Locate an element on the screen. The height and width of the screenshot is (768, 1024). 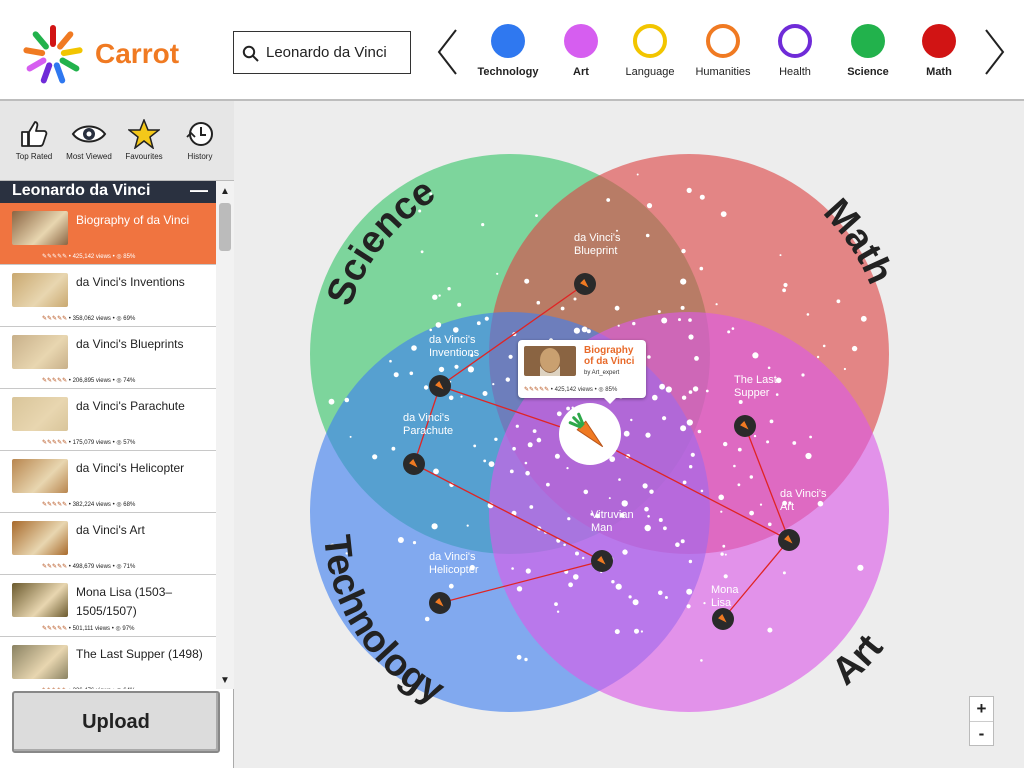
top-rated-button: Top Rated is located at coordinates (34, 140).